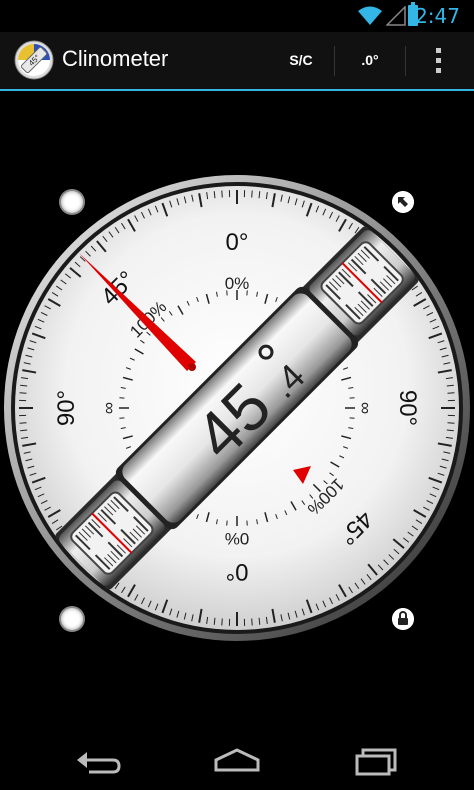  Describe the element at coordinates (237, 283) in the screenshot. I see `label-top-percent: 0%` at that location.